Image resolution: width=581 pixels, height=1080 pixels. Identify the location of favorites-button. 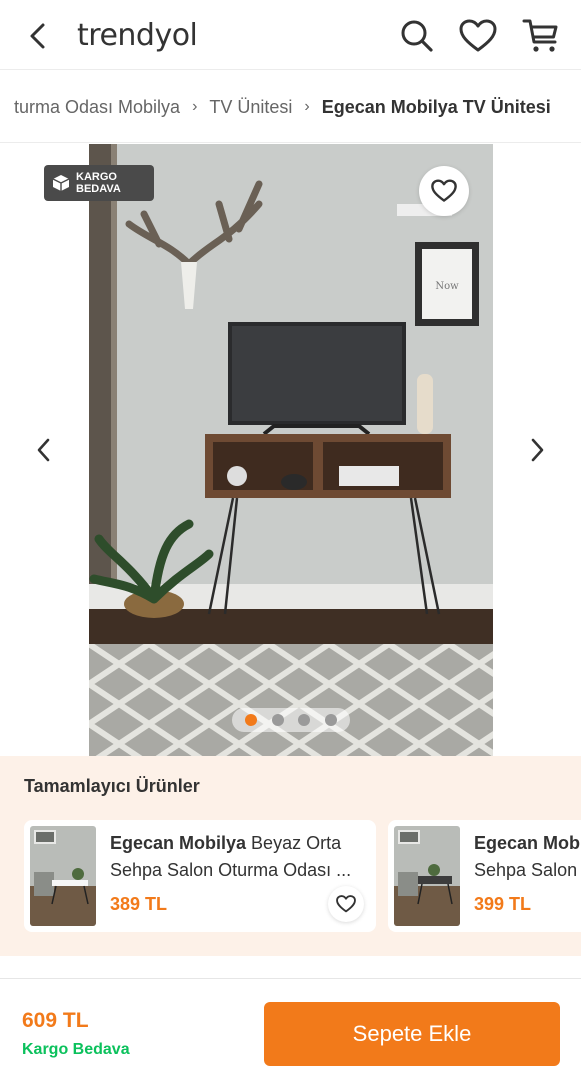
(478, 36).